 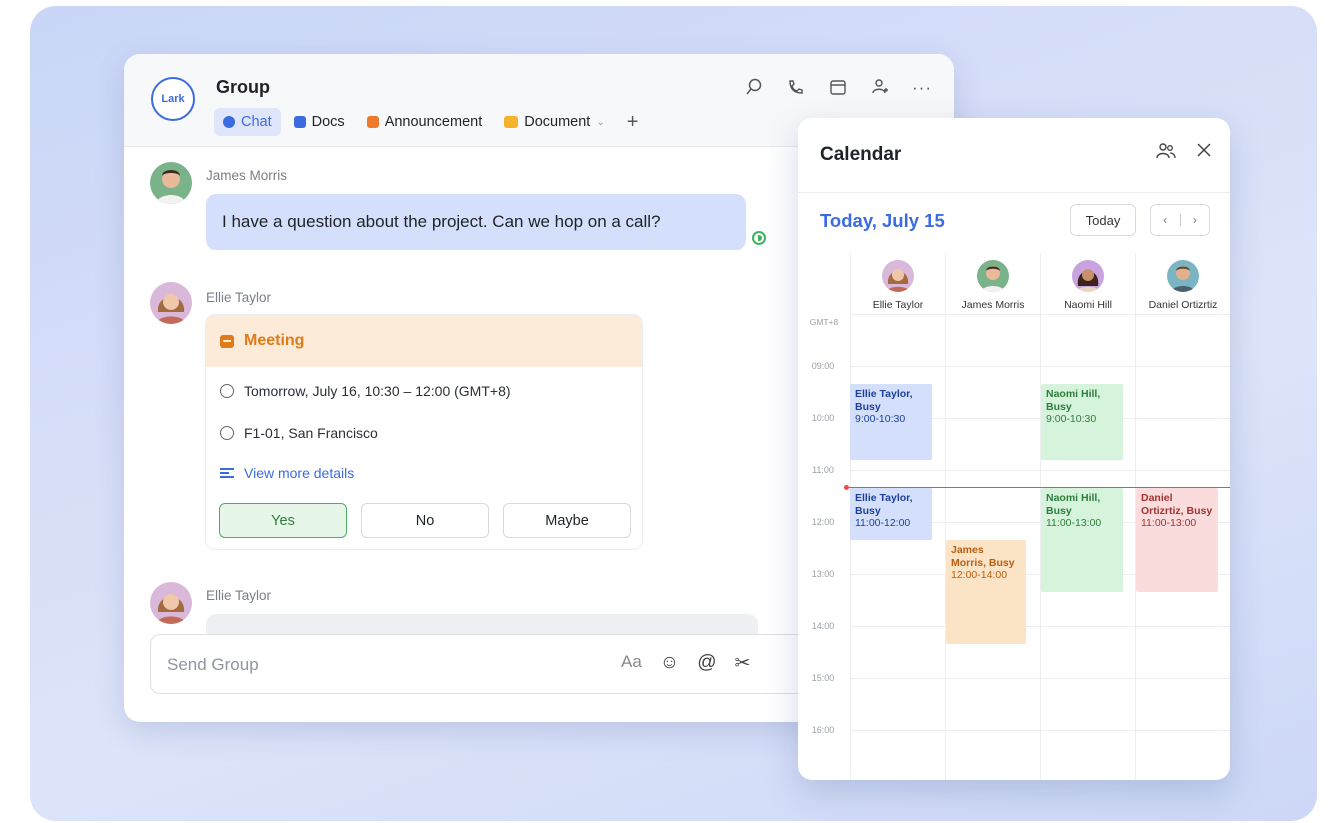 I want to click on person-name: Naomi Hill, so click(x=1088, y=305).